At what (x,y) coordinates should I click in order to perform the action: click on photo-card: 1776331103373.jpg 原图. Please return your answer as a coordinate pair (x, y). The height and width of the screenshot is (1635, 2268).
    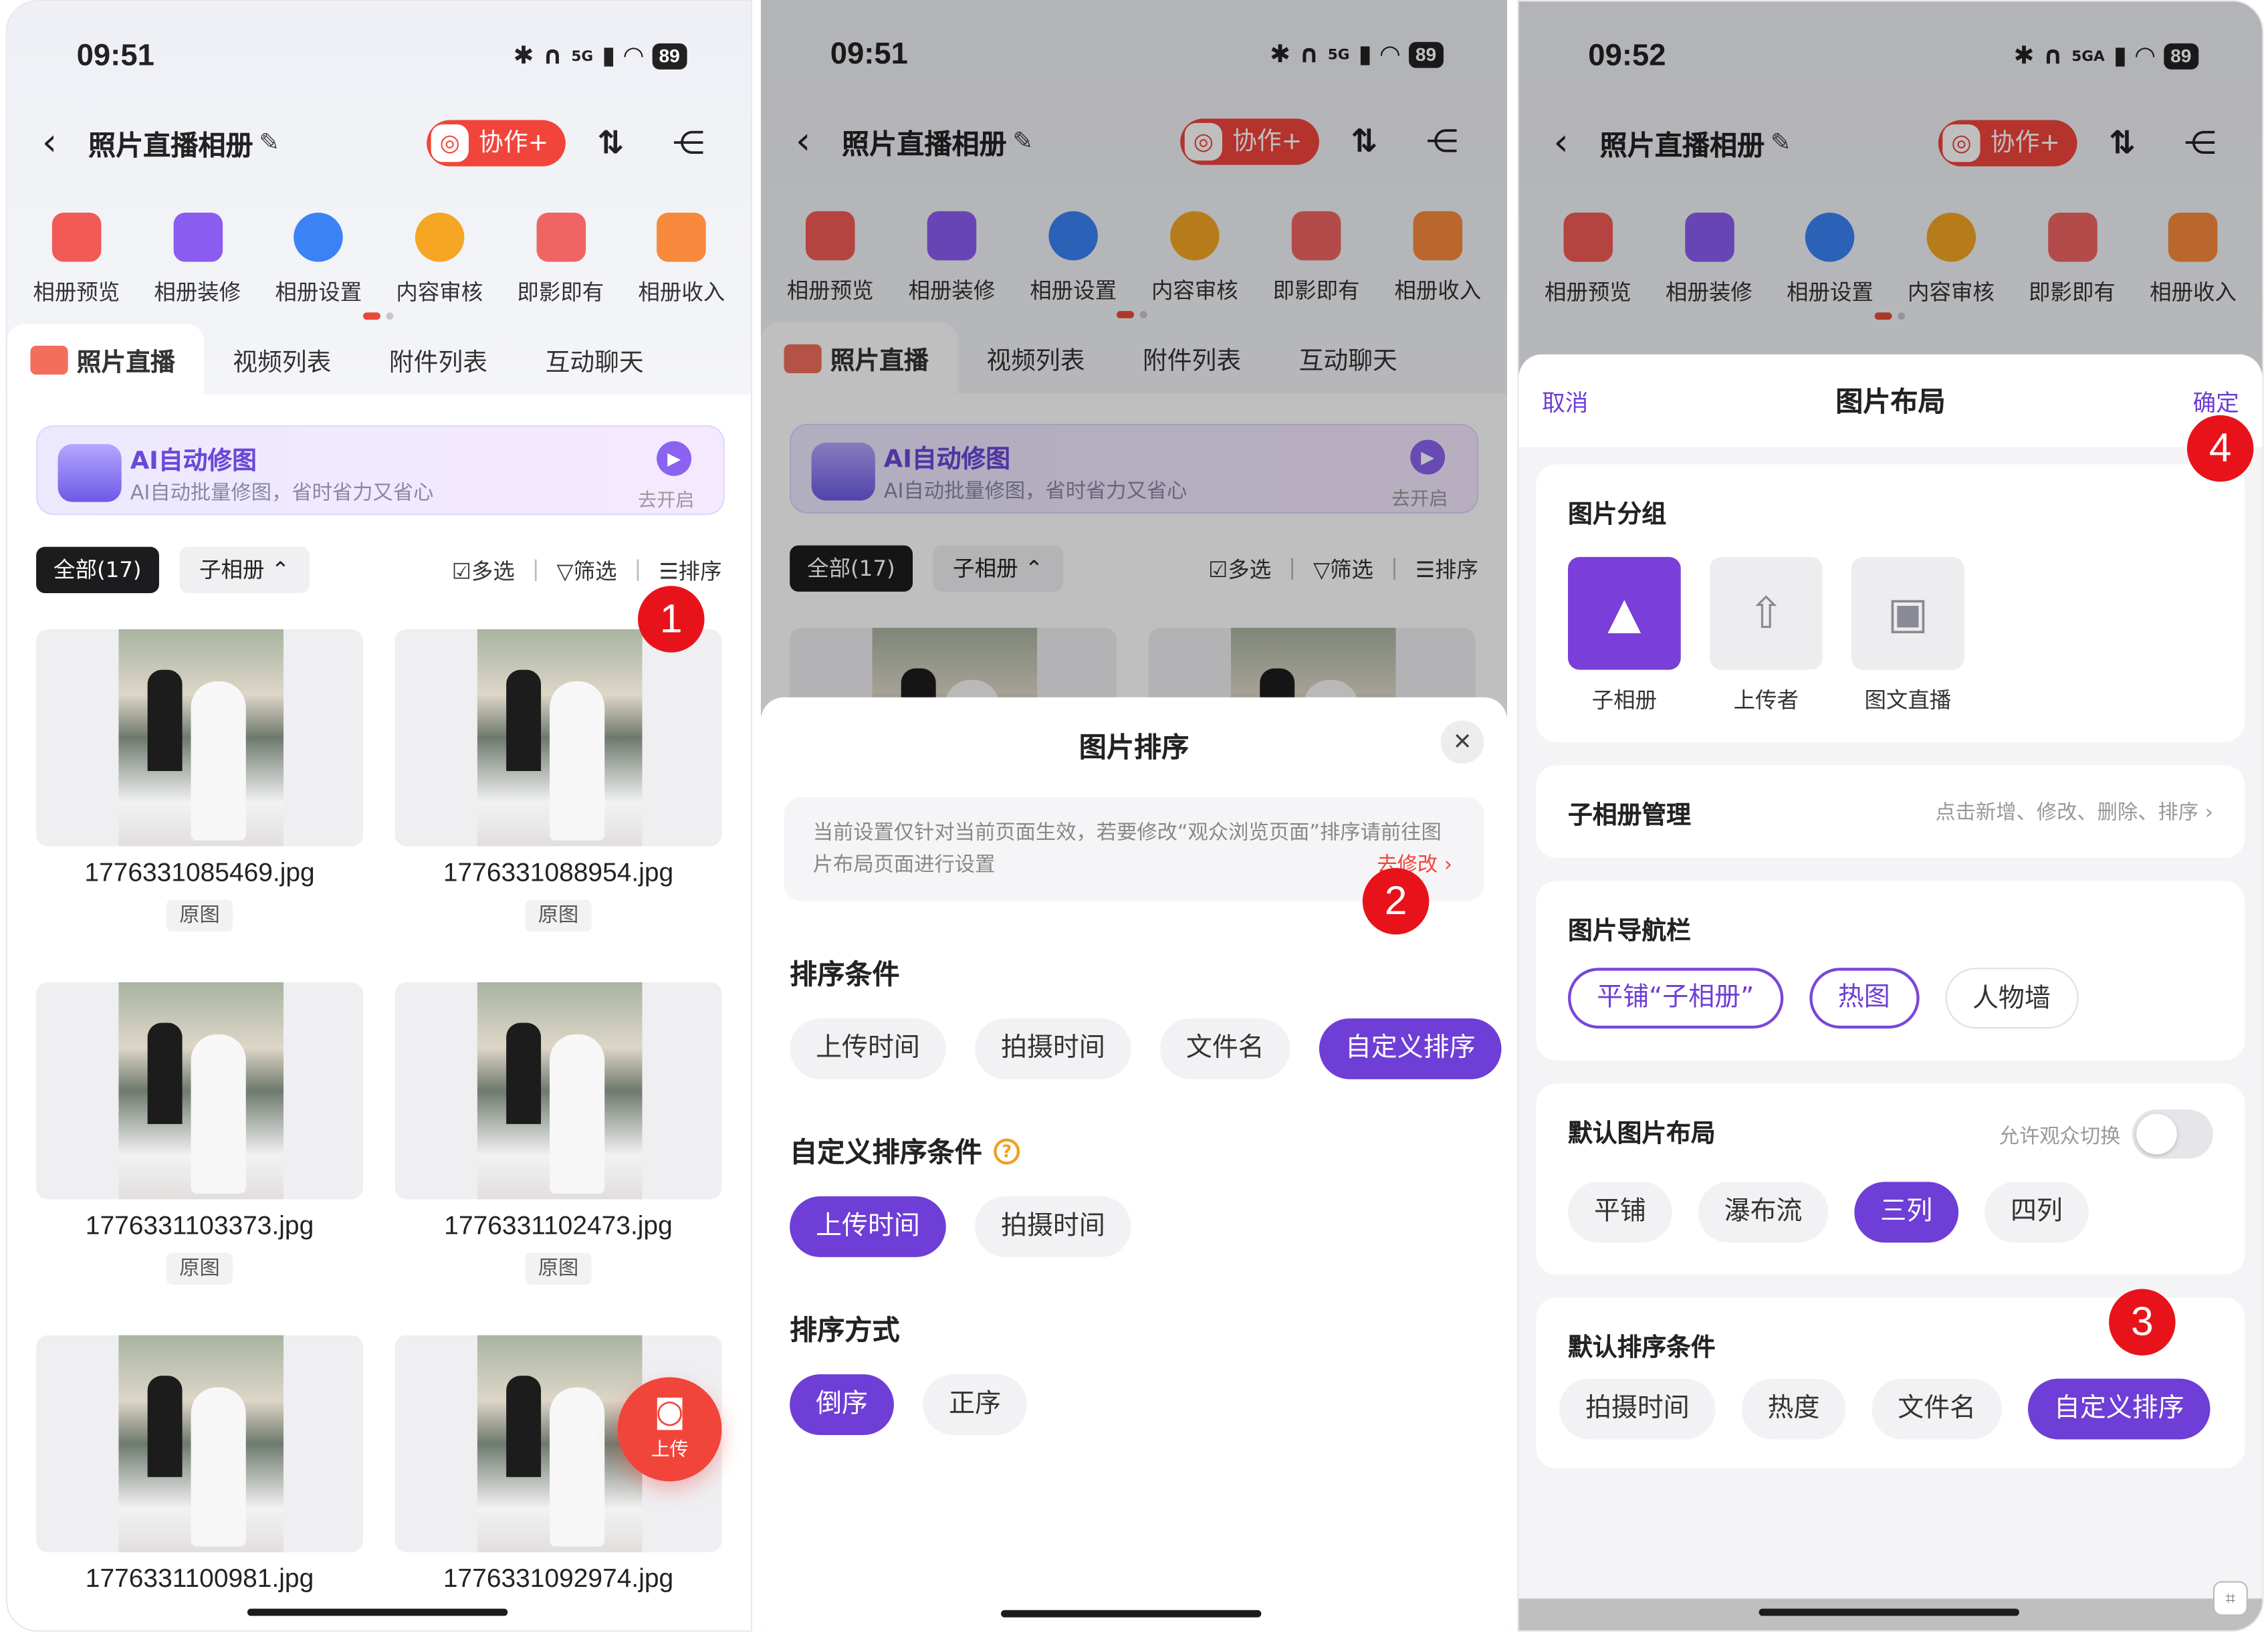
    Looking at the image, I should click on (199, 1158).